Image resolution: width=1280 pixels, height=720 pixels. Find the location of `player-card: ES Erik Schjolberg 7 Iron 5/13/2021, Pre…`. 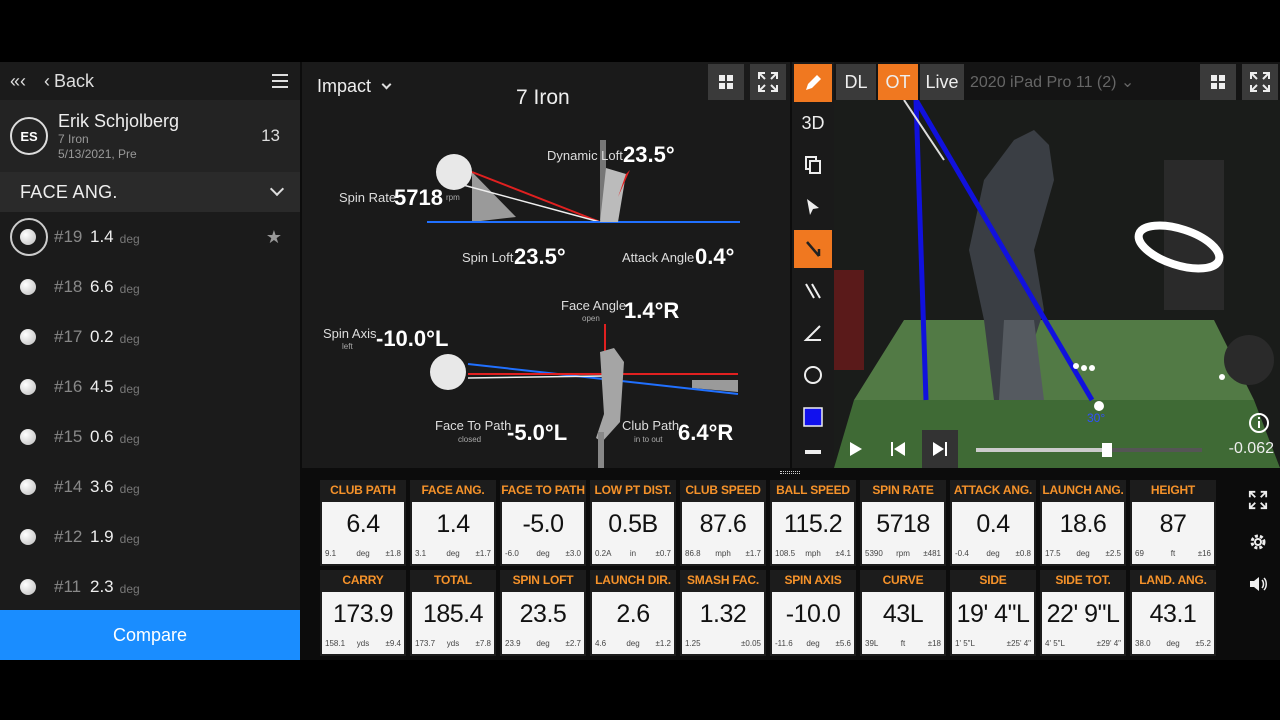

player-card: ES Erik Schjolberg 7 Iron 5/13/2021, Pre… is located at coordinates (150, 136).